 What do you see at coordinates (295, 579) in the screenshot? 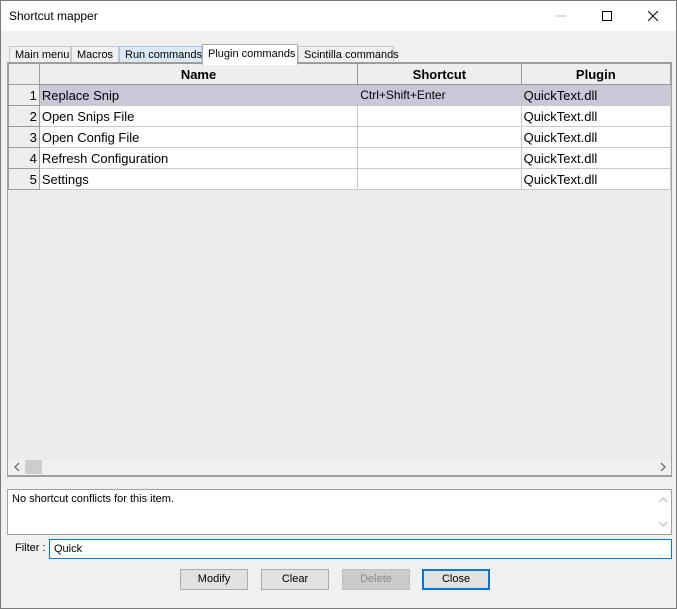
I see `clear-button: Clear` at bounding box center [295, 579].